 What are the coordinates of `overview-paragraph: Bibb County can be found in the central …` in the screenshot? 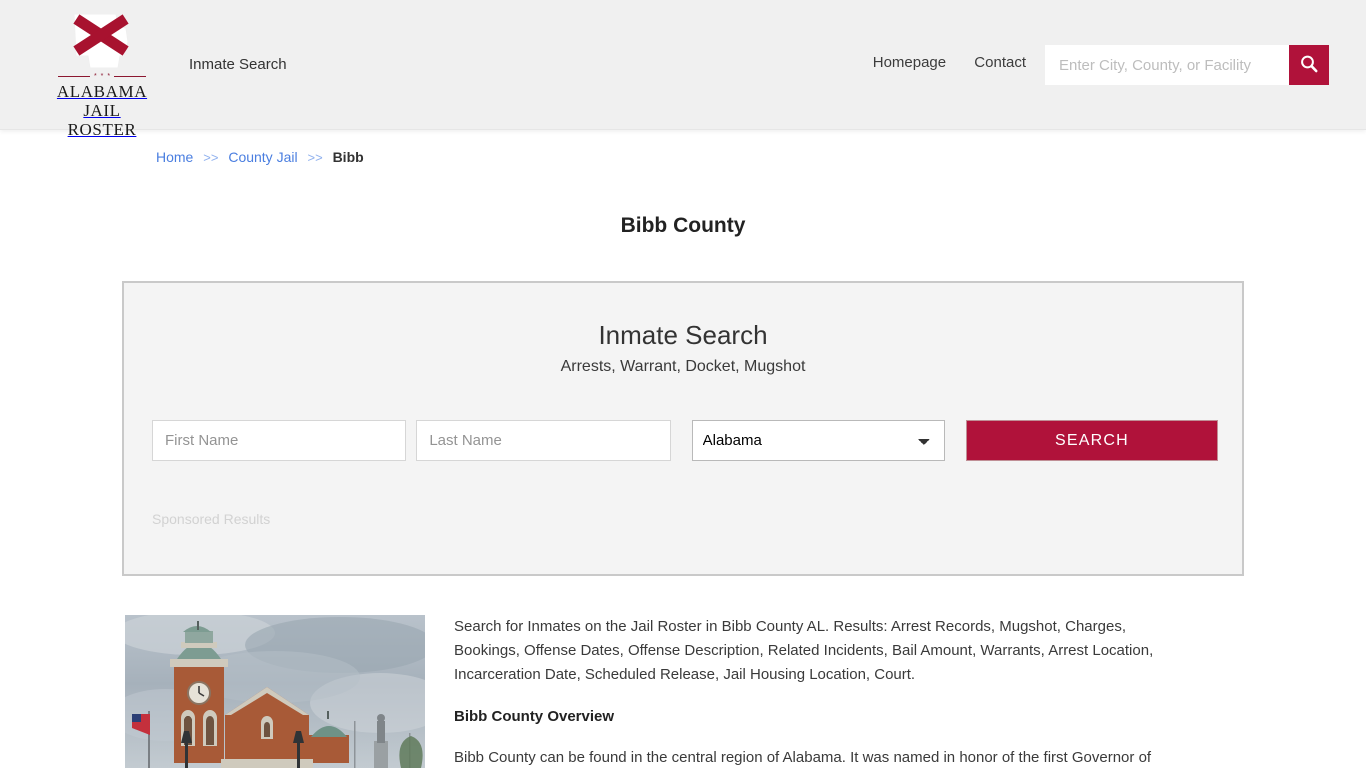 It's located at (803, 757).